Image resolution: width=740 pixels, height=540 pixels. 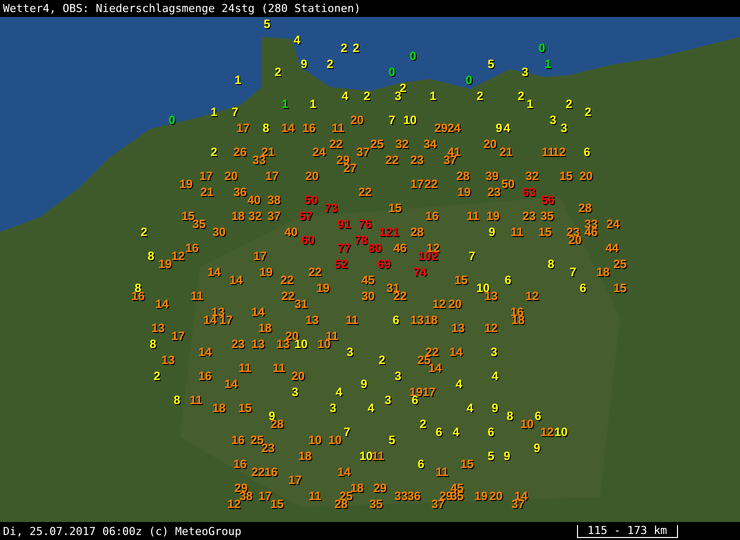 What do you see at coordinates (529, 192) in the screenshot?
I see `station-value: 63` at bounding box center [529, 192].